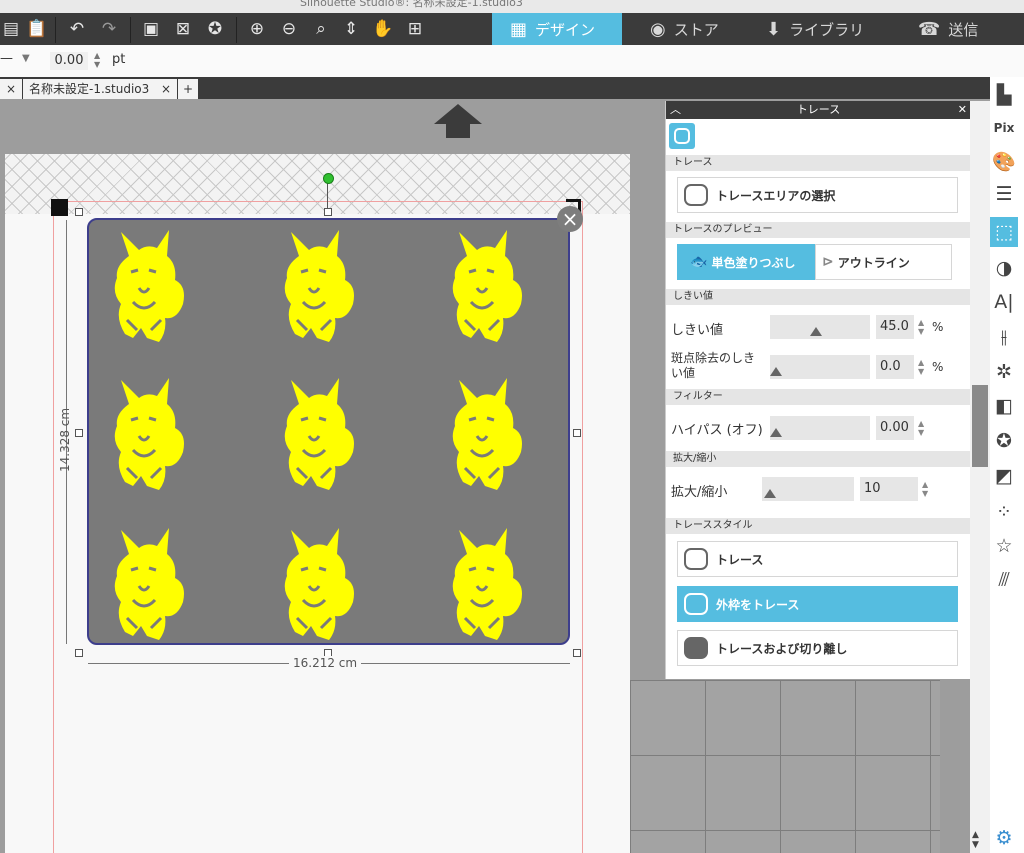 The height and width of the screenshot is (853, 1024). I want to click on replicate-icon: ✲, so click(1004, 372).